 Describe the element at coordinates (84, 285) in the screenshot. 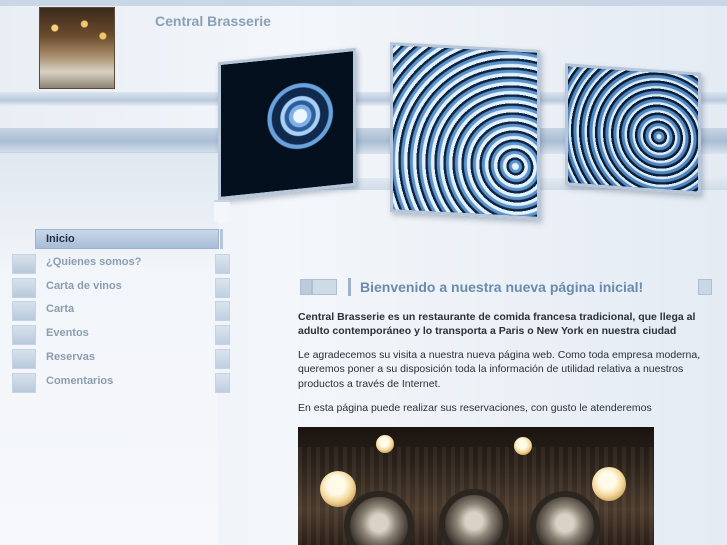

I see `menu-item-label: Carta de vinos` at that location.